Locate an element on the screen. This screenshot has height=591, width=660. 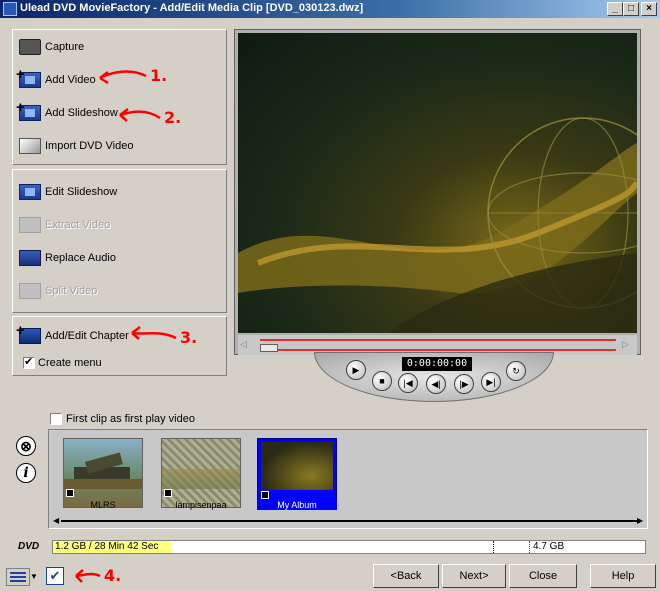
annotation-arrows is located at coordinates (126, 326).